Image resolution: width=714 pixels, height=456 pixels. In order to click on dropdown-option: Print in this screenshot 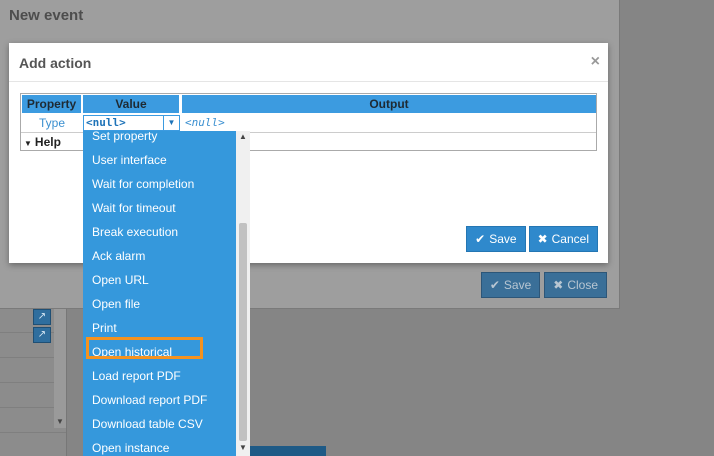, I will do `click(159, 328)`.